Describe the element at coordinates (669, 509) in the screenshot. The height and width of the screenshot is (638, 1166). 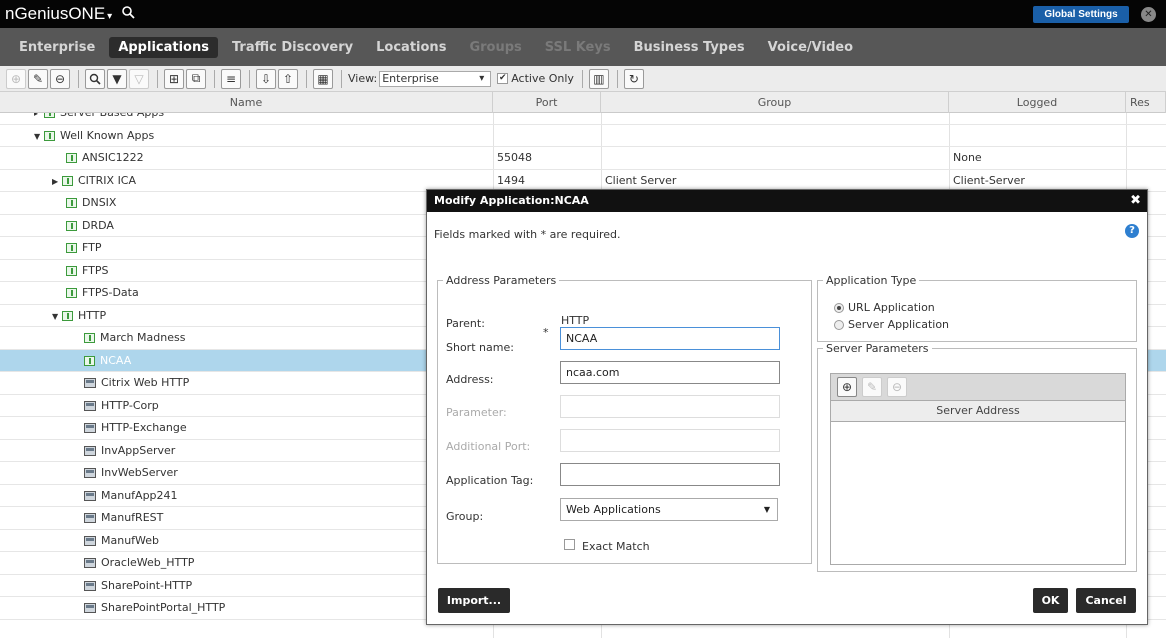
I see `group-select: Web Applications` at that location.